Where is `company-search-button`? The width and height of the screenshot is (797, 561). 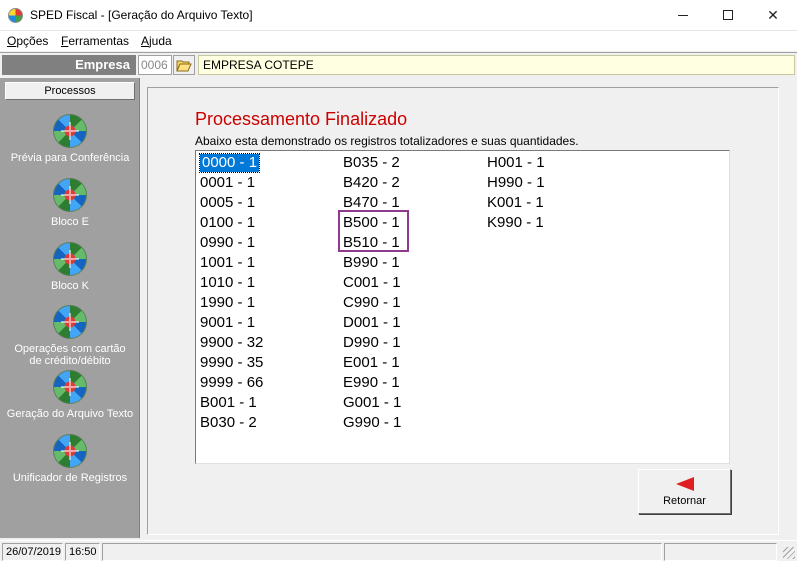
company-search-button is located at coordinates (184, 65).